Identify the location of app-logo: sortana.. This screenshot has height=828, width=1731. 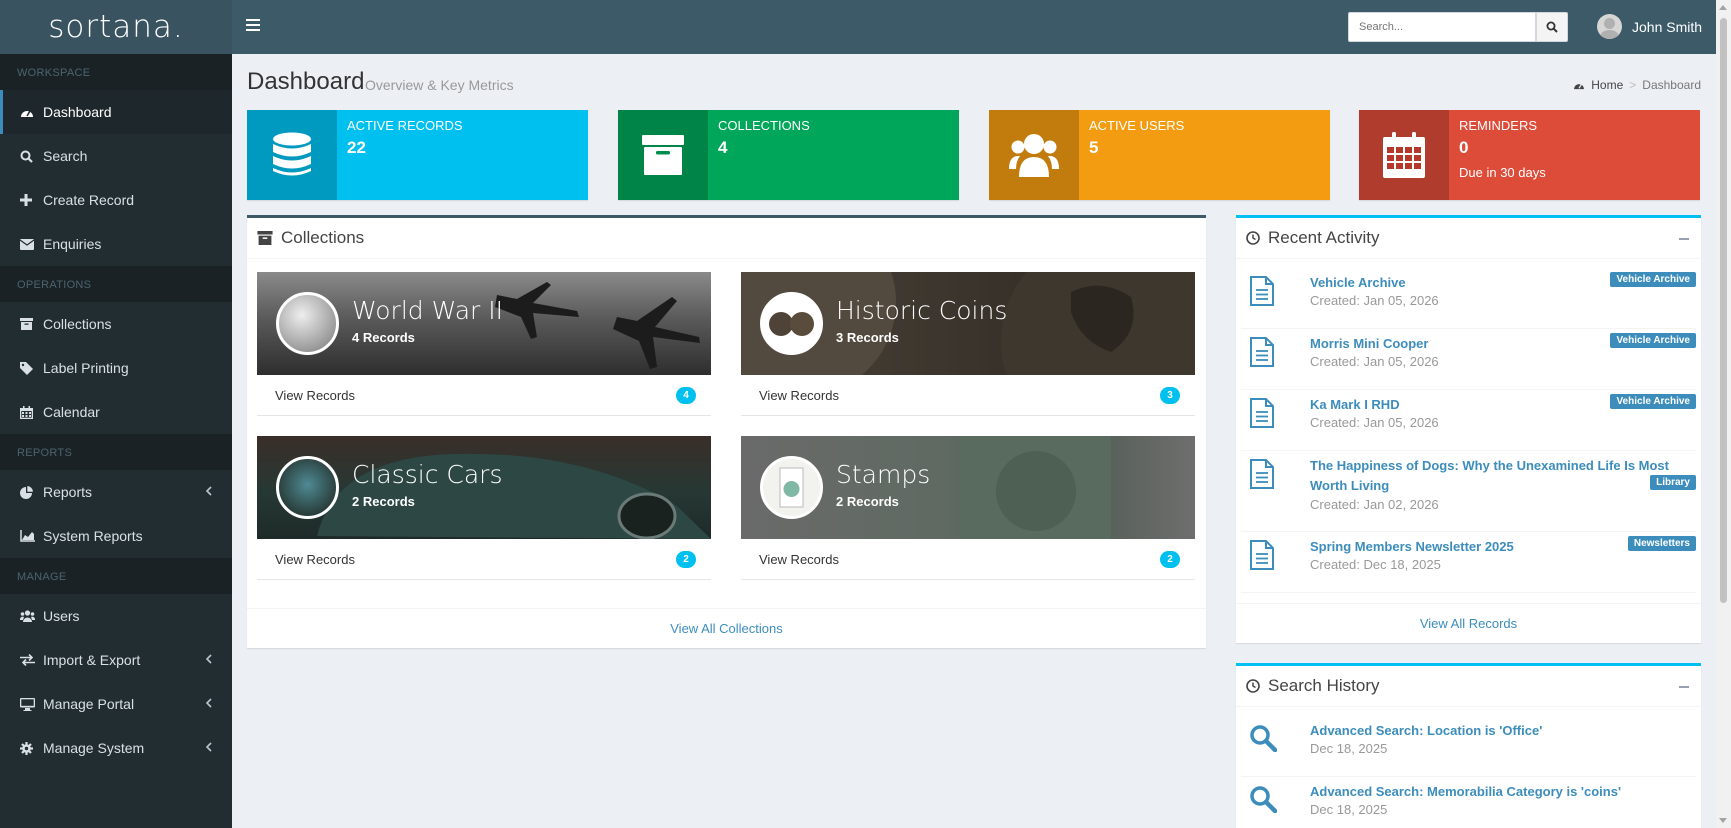
(116, 27).